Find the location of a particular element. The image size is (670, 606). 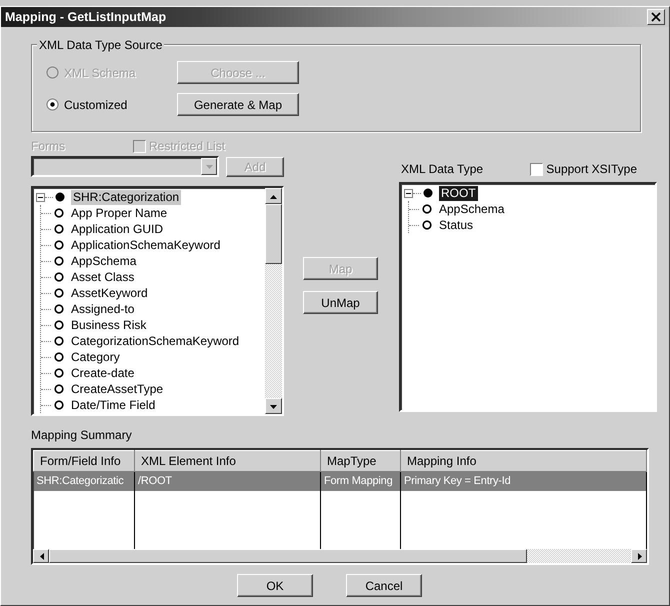

panel-label: XML Data Type is located at coordinates (442, 169).